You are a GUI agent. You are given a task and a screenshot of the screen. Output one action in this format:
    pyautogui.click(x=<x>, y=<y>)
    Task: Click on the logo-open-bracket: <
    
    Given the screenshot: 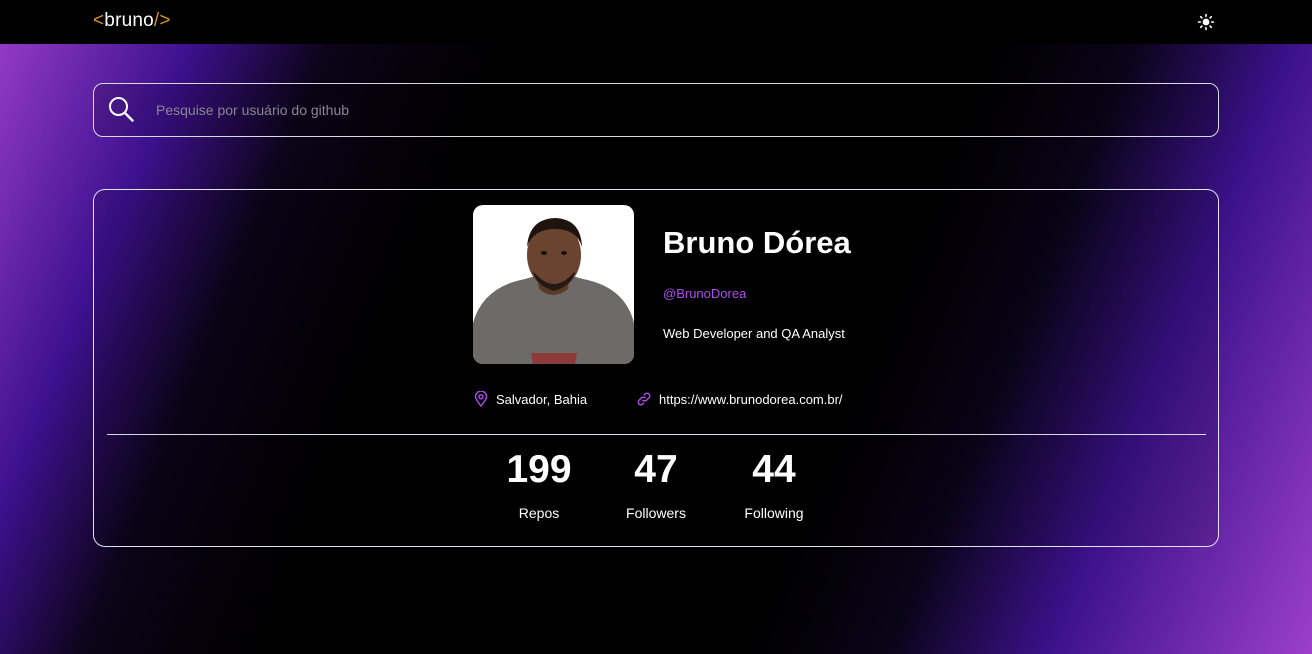 What is the action you would take?
    pyautogui.click(x=99, y=20)
    